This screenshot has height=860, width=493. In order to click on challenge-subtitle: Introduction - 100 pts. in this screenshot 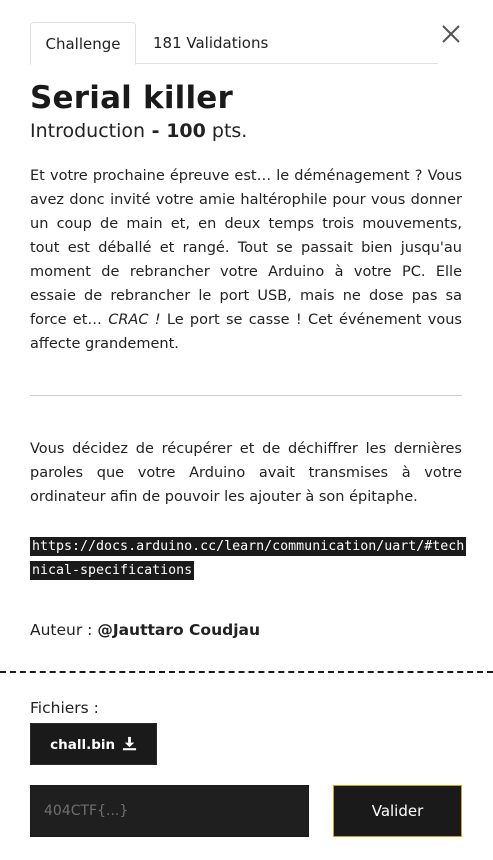, I will do `click(138, 131)`.